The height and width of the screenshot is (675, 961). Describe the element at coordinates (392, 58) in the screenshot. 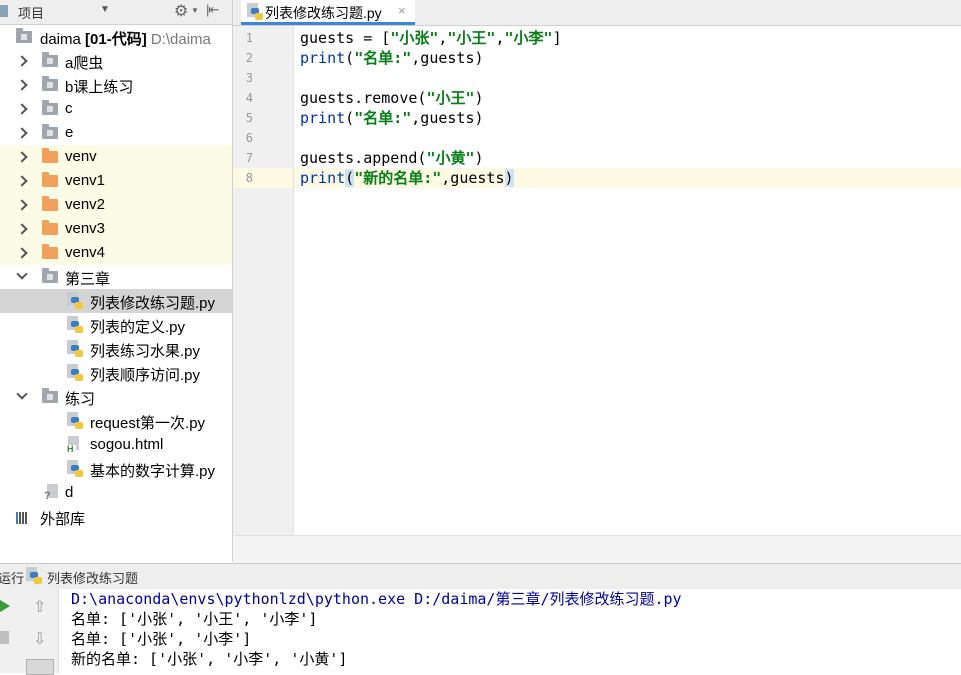

I see `code-line-2: print("名单:",guests)` at that location.